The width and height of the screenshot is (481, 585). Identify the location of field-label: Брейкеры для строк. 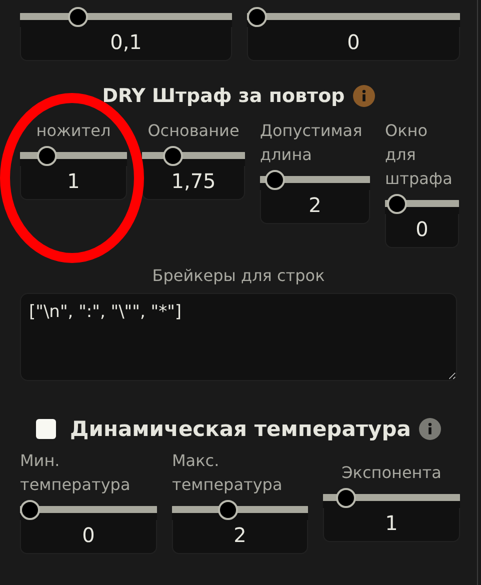
(238, 275).